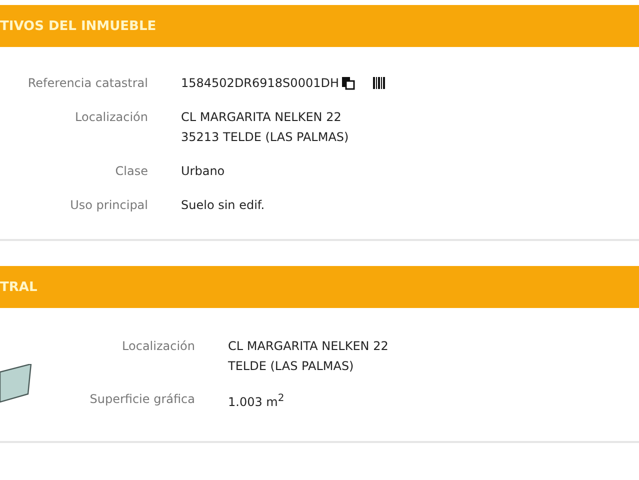 The width and height of the screenshot is (639, 480). Describe the element at coordinates (203, 171) in the screenshot. I see `field-value: Urbano` at that location.